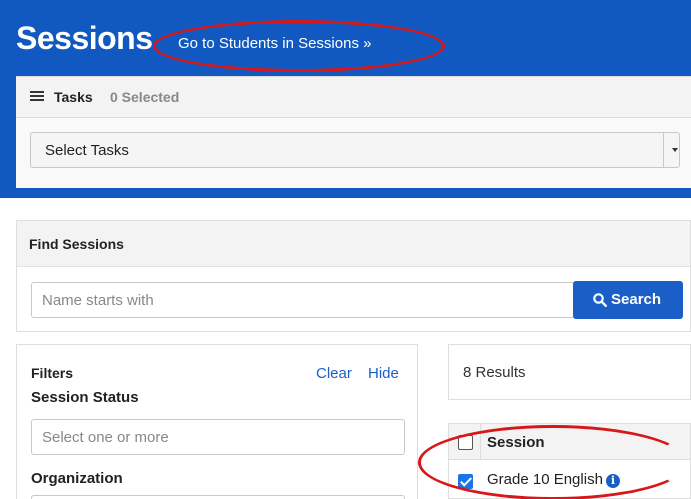 The width and height of the screenshot is (691, 499). I want to click on session-row-grade-10-english: Grade 10 English i, so click(569, 479).